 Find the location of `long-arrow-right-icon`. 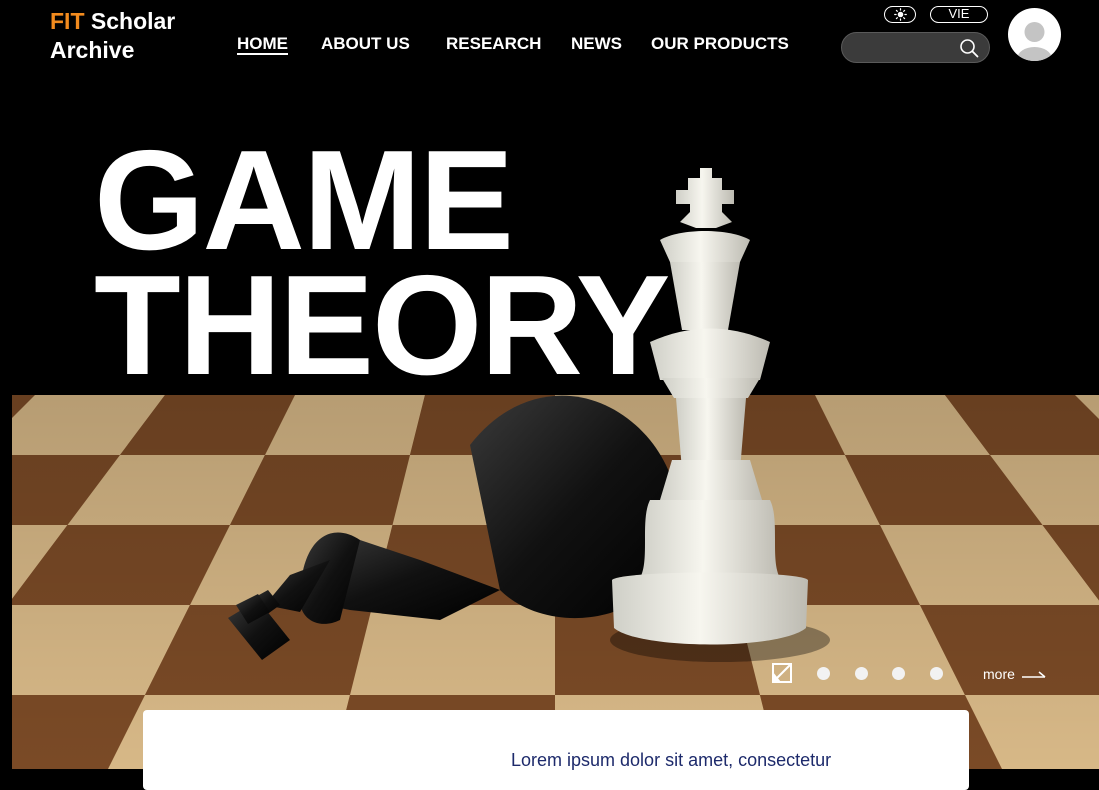

long-arrow-right-icon is located at coordinates (1034, 675).